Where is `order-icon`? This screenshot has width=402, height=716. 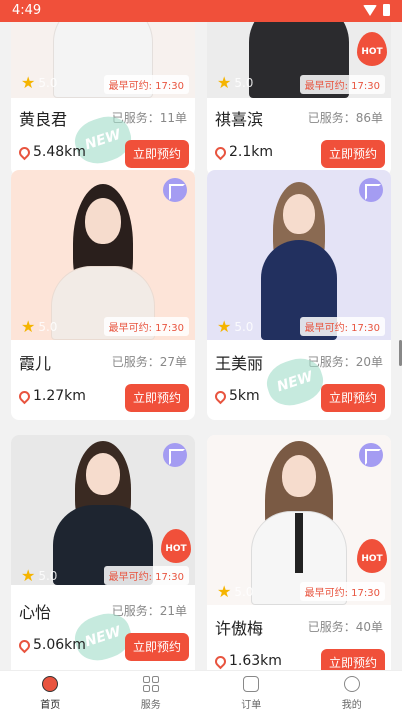 order-icon is located at coordinates (251, 684).